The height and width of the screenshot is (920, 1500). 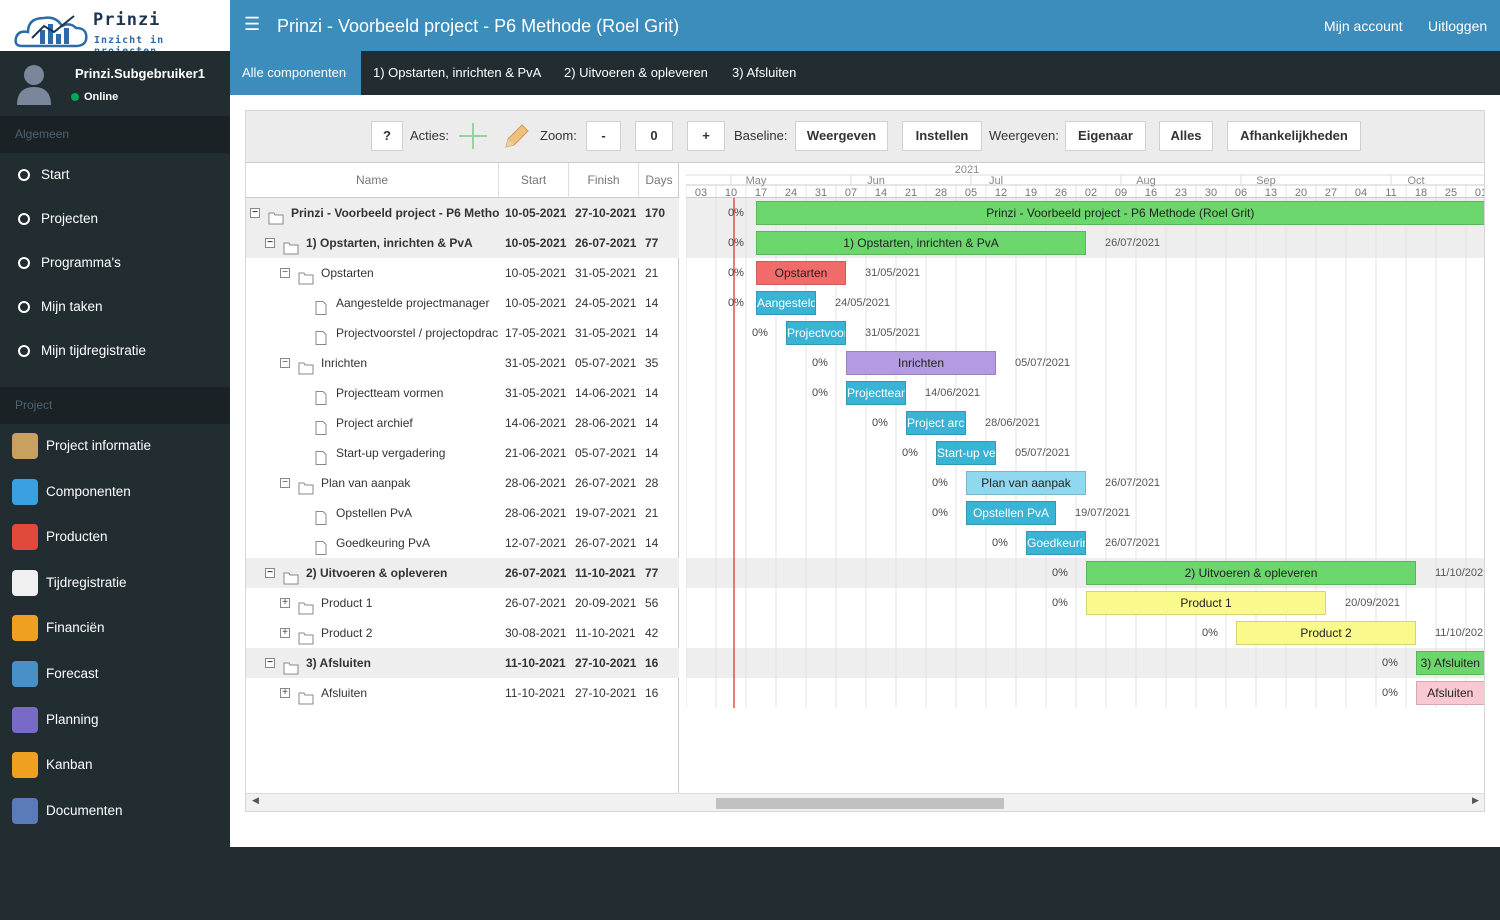 What do you see at coordinates (1457, 26) in the screenshot?
I see `logout-link: Uitloggen` at bounding box center [1457, 26].